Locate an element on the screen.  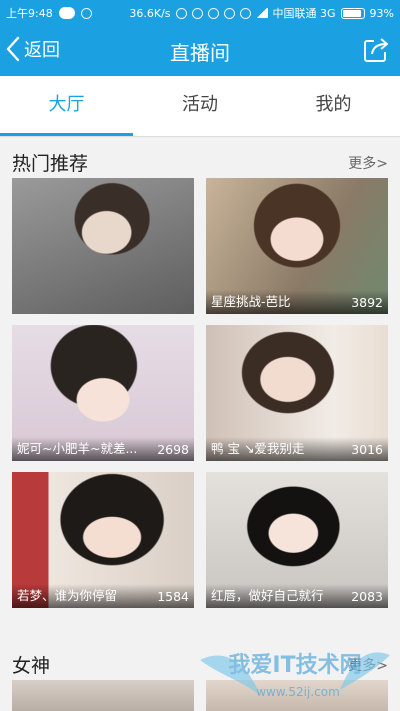
room-name: 红唇，做好自己就行 is located at coordinates (267, 595).